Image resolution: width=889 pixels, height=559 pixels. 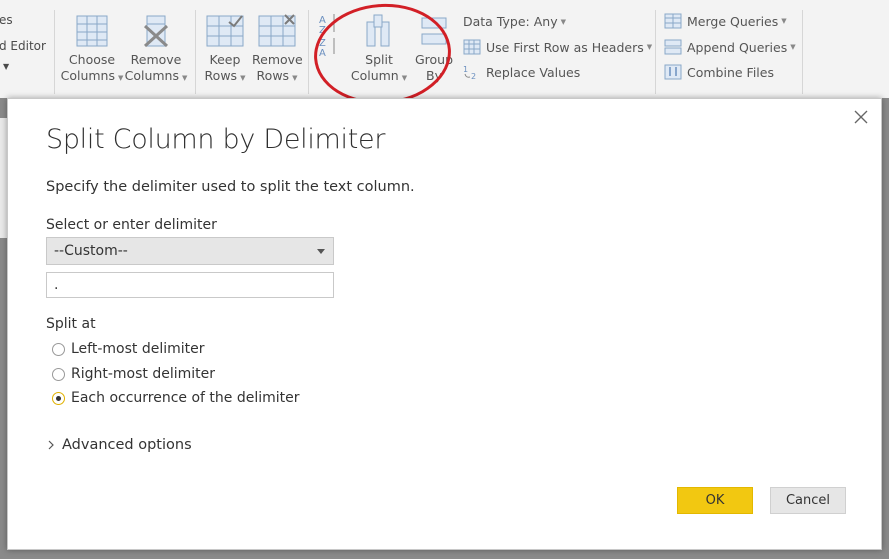 What do you see at coordinates (23, 46) in the screenshot?
I see `ribbon-cut-label-2: d Editor` at bounding box center [23, 46].